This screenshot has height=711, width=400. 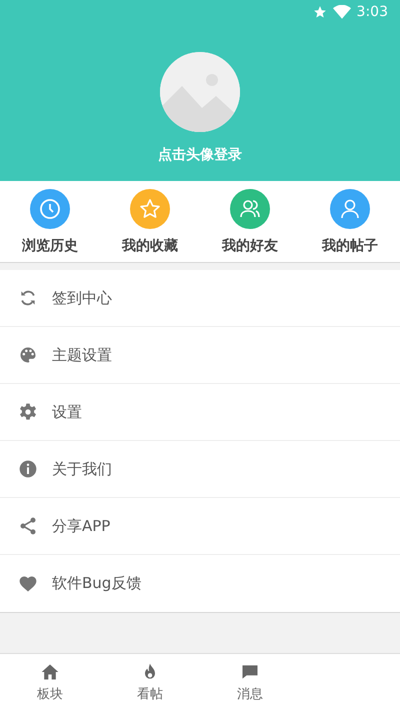 I want to click on shortcut-button: 我的帖子, so click(x=350, y=221).